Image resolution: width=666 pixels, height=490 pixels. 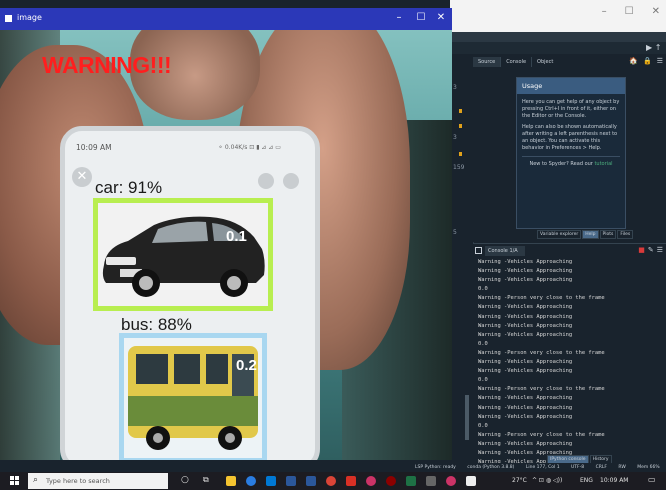 I want to click on line-number: 5, so click(x=455, y=232).